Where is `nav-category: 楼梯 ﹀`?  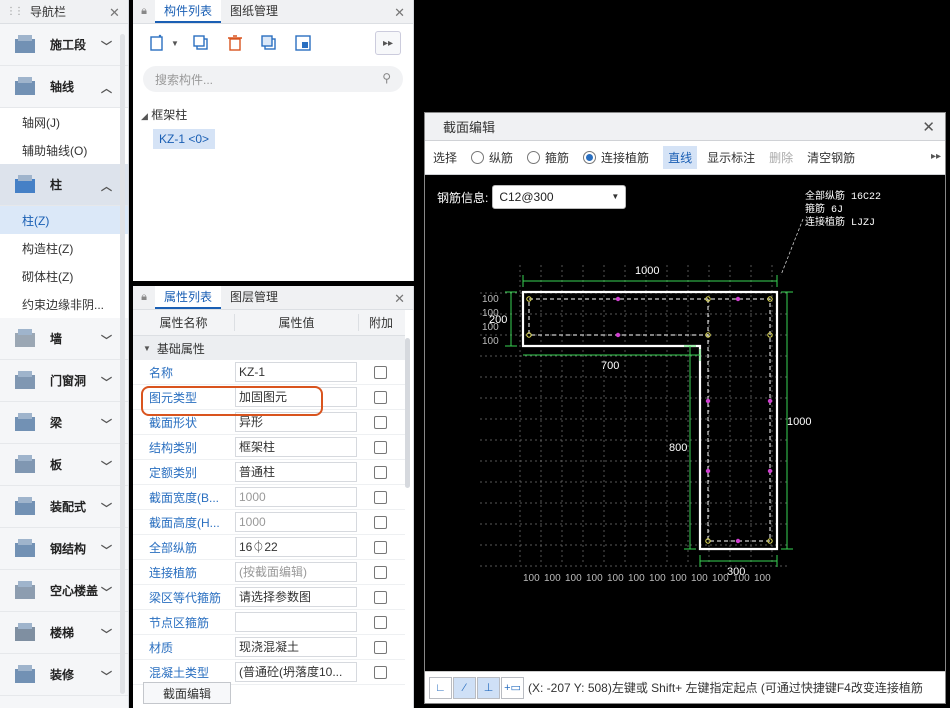 nav-category: 楼梯 ﹀ is located at coordinates (64, 633).